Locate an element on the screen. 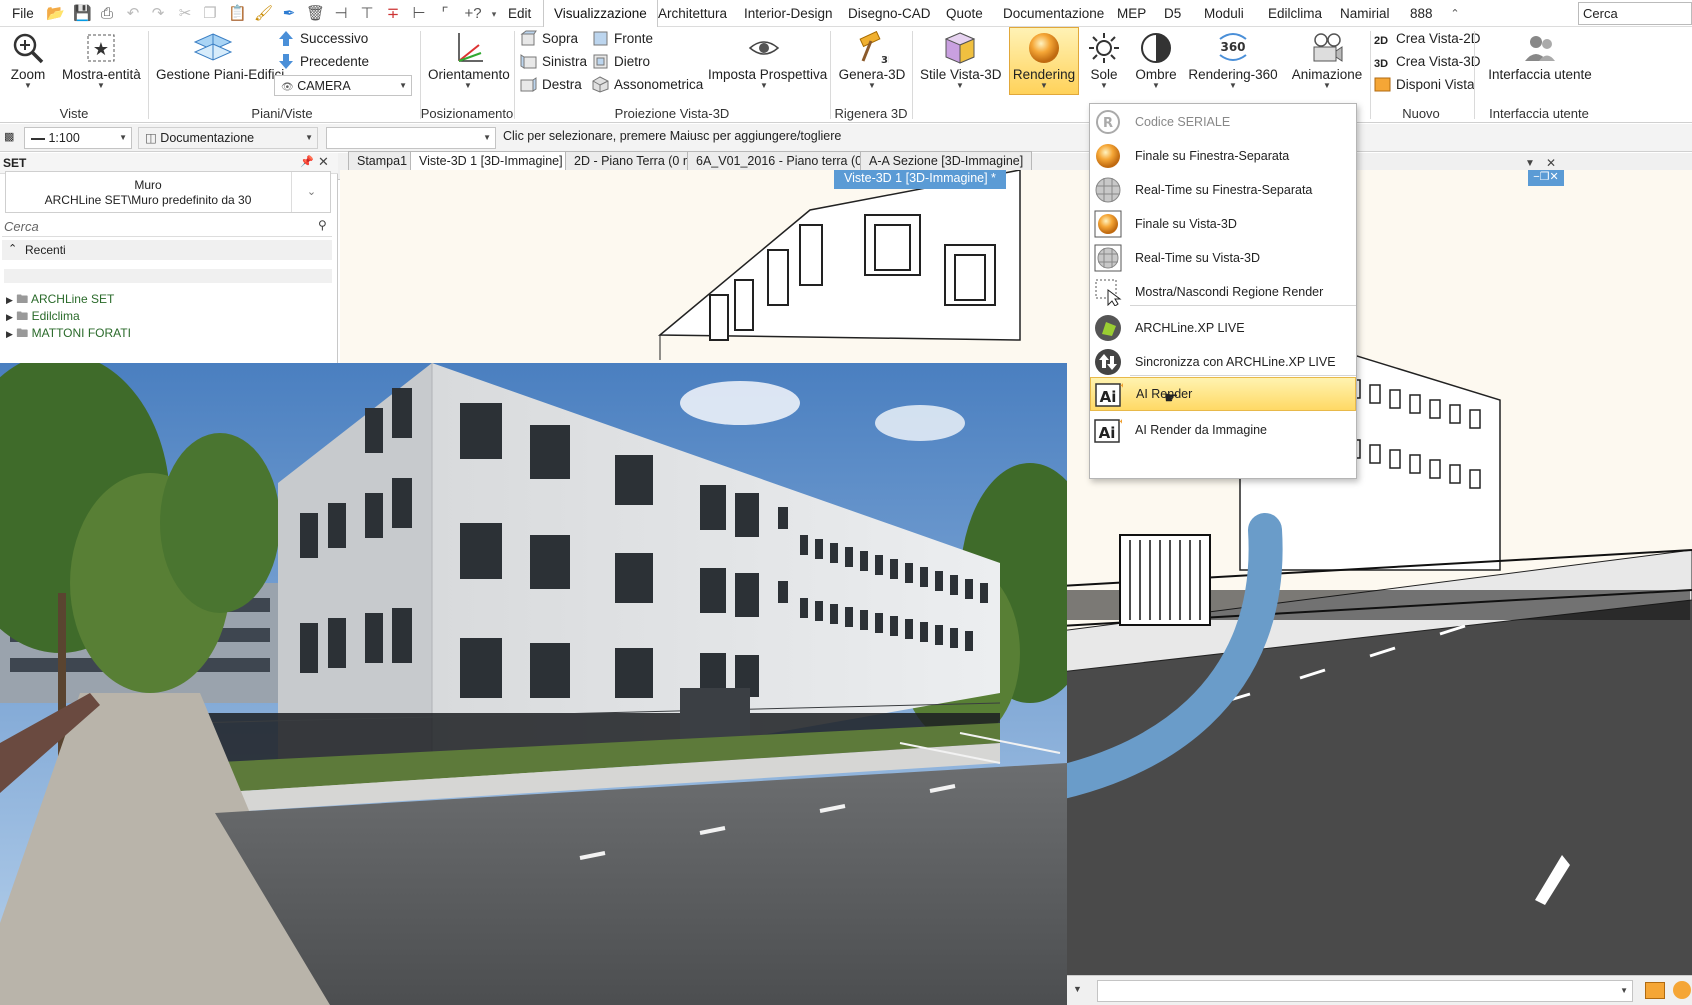 The width and height of the screenshot is (1692, 1005). search-input: Cerca is located at coordinates (1635, 13).